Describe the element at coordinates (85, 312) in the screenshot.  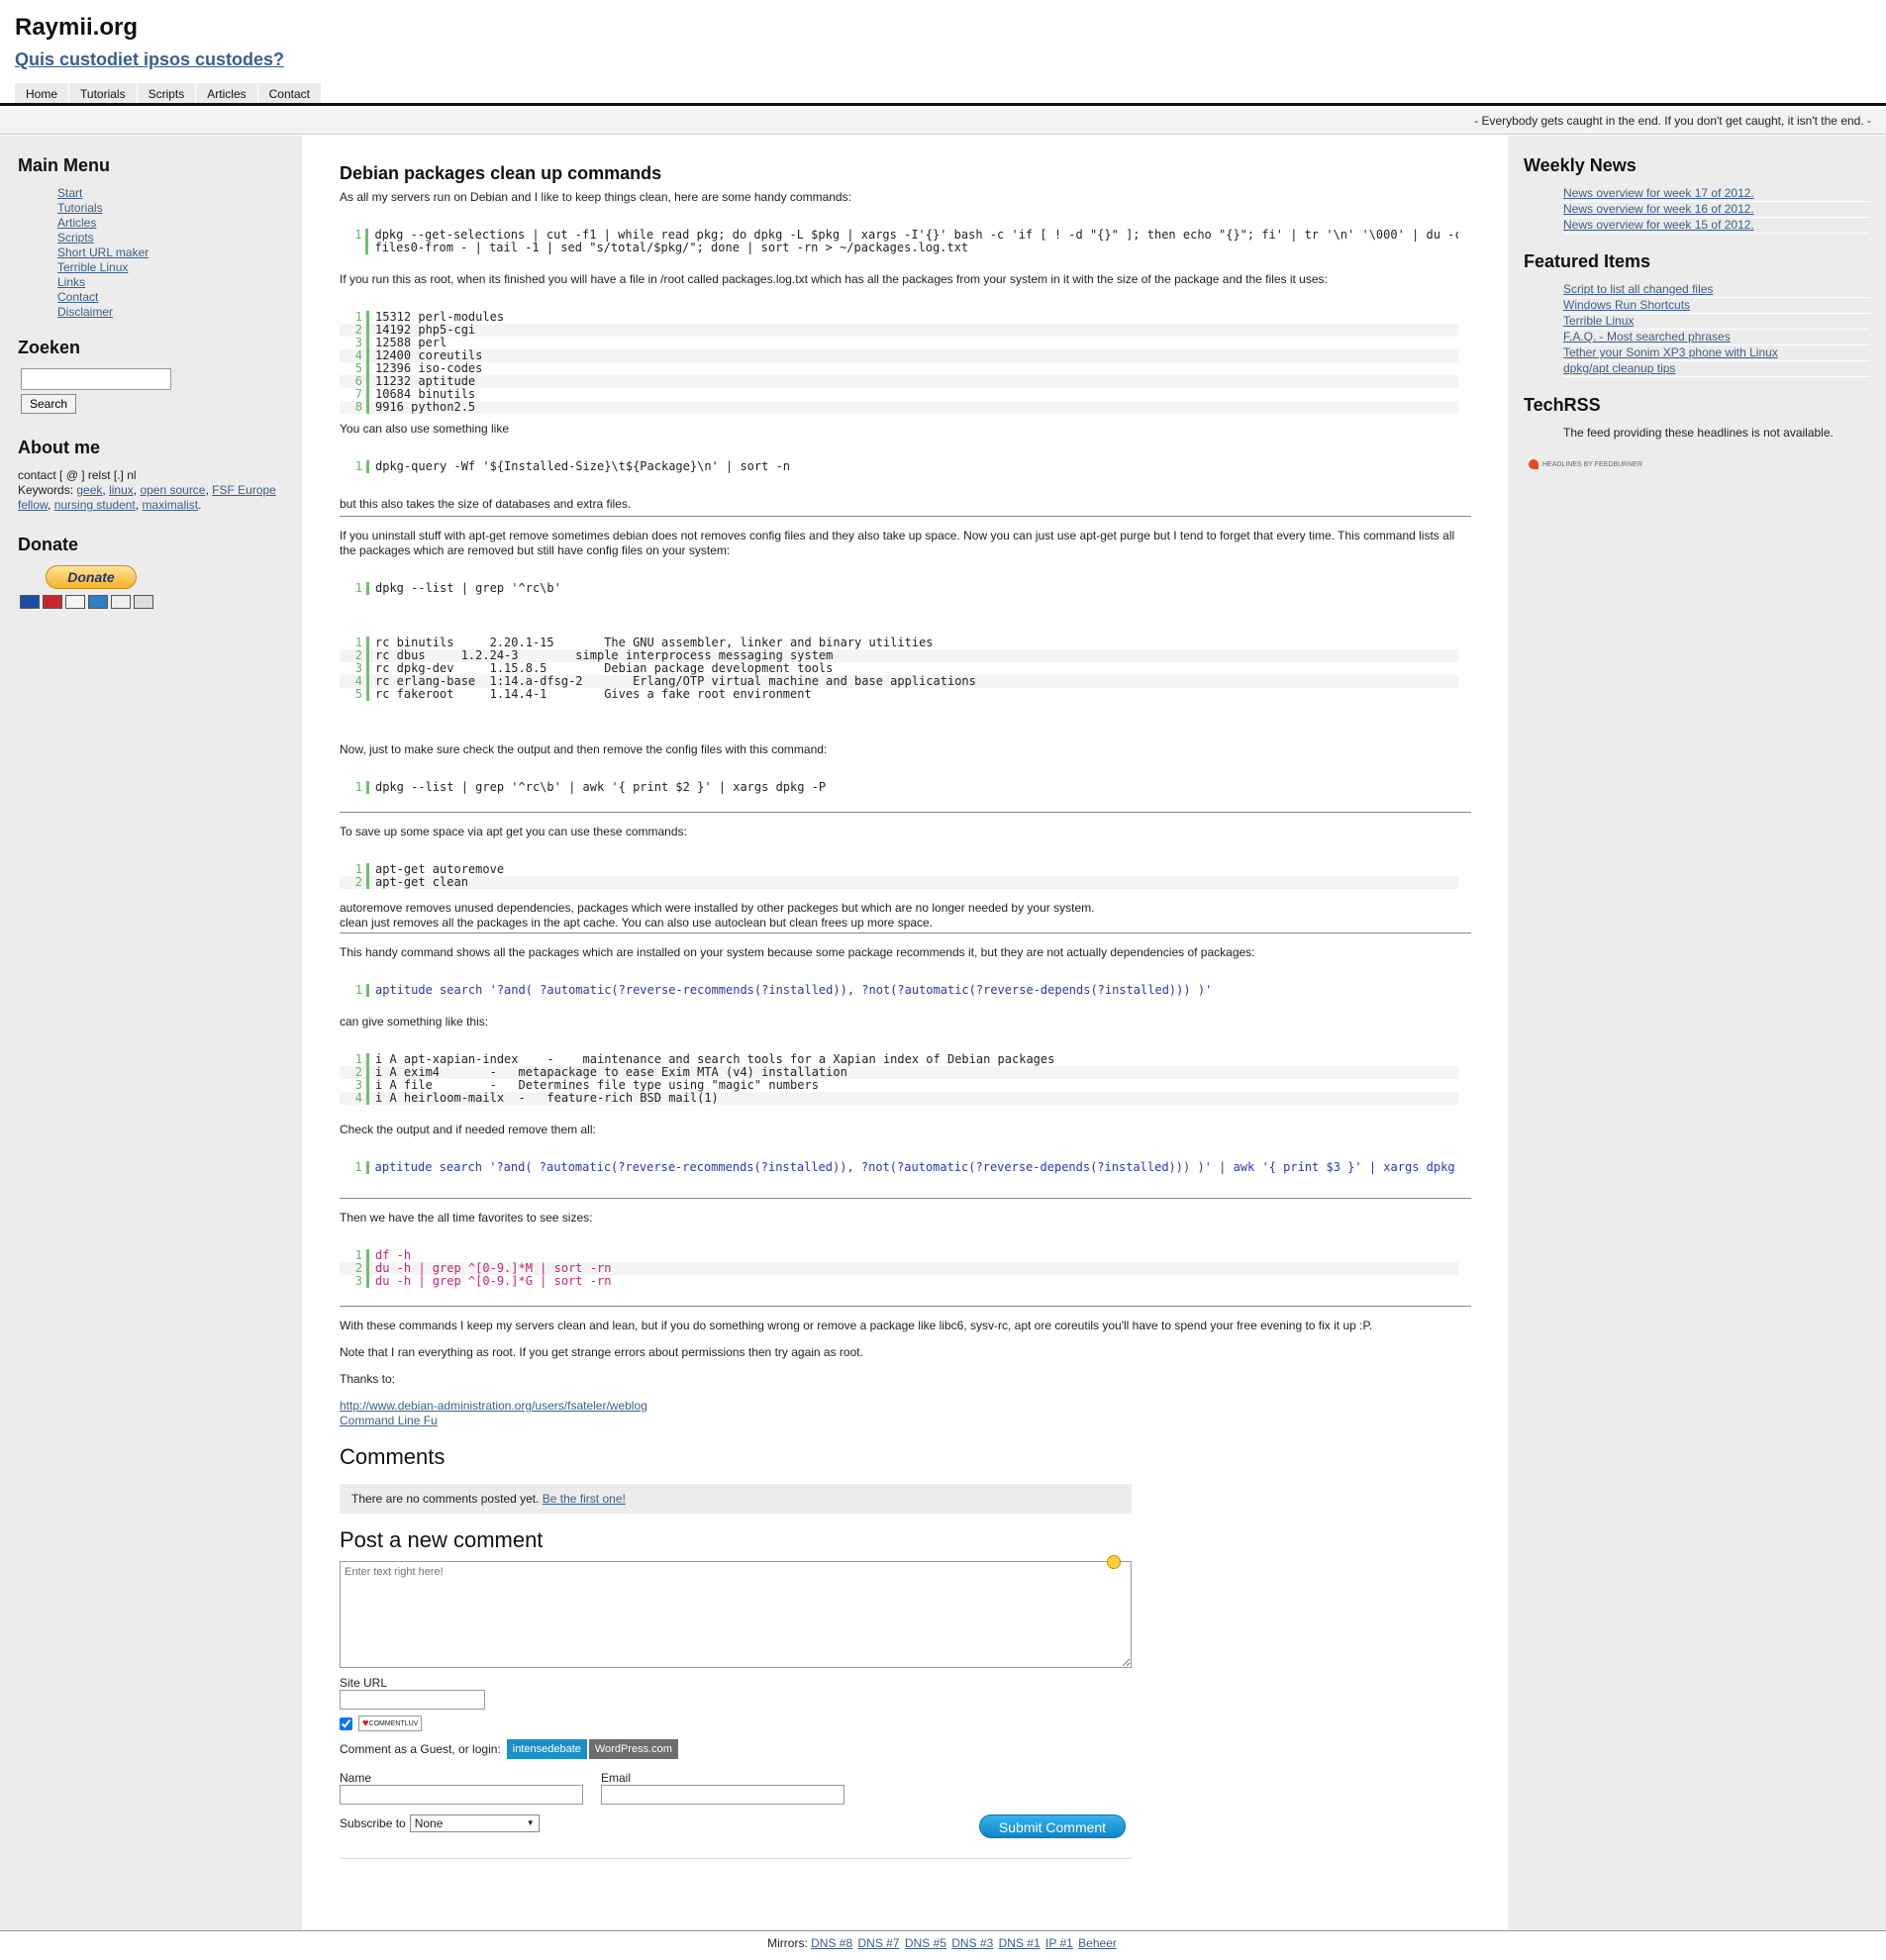
I see `menu-disclaimer: Disclaimer` at that location.